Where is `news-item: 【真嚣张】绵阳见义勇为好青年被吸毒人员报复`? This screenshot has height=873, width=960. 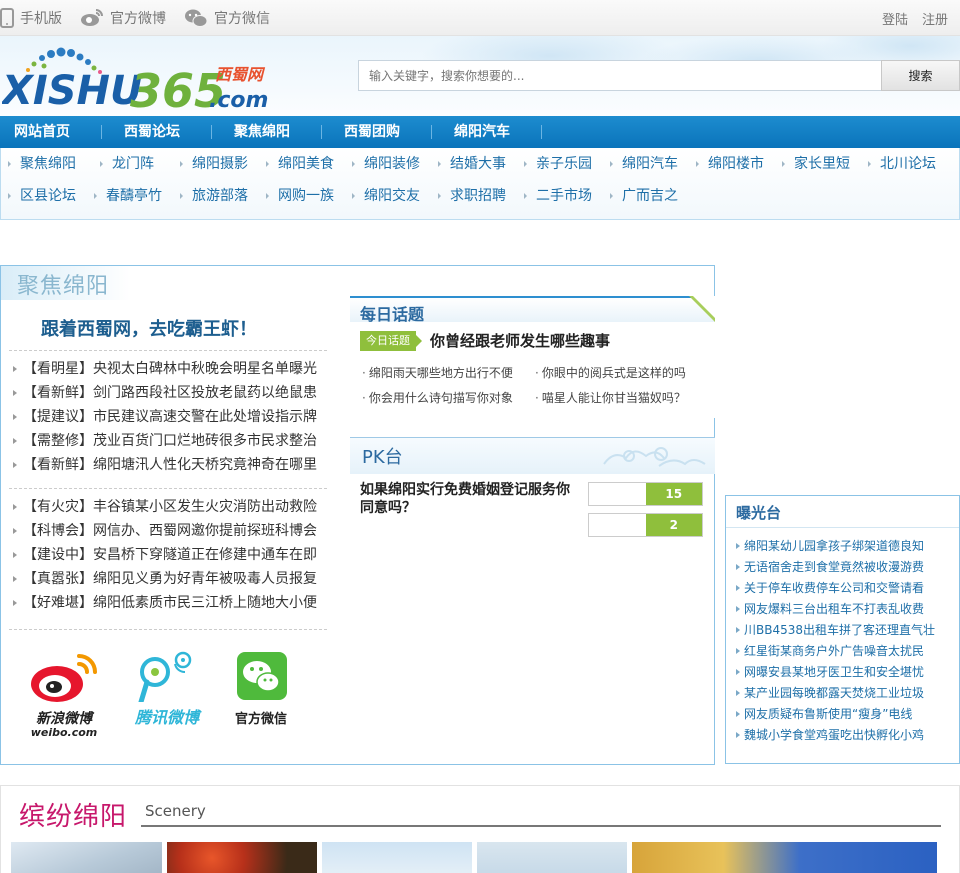
news-item: 【真嚣张】绵阳见义勇为好青年被吸毒人员报复 is located at coordinates (168, 579).